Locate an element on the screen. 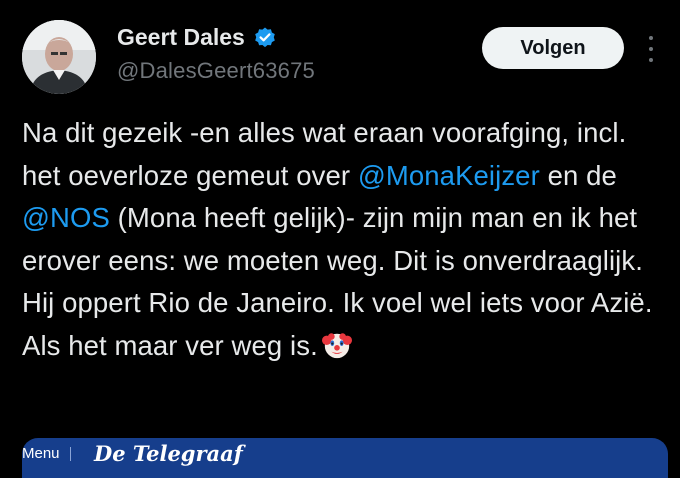 The image size is (680, 478). avatar is located at coordinates (59, 57).